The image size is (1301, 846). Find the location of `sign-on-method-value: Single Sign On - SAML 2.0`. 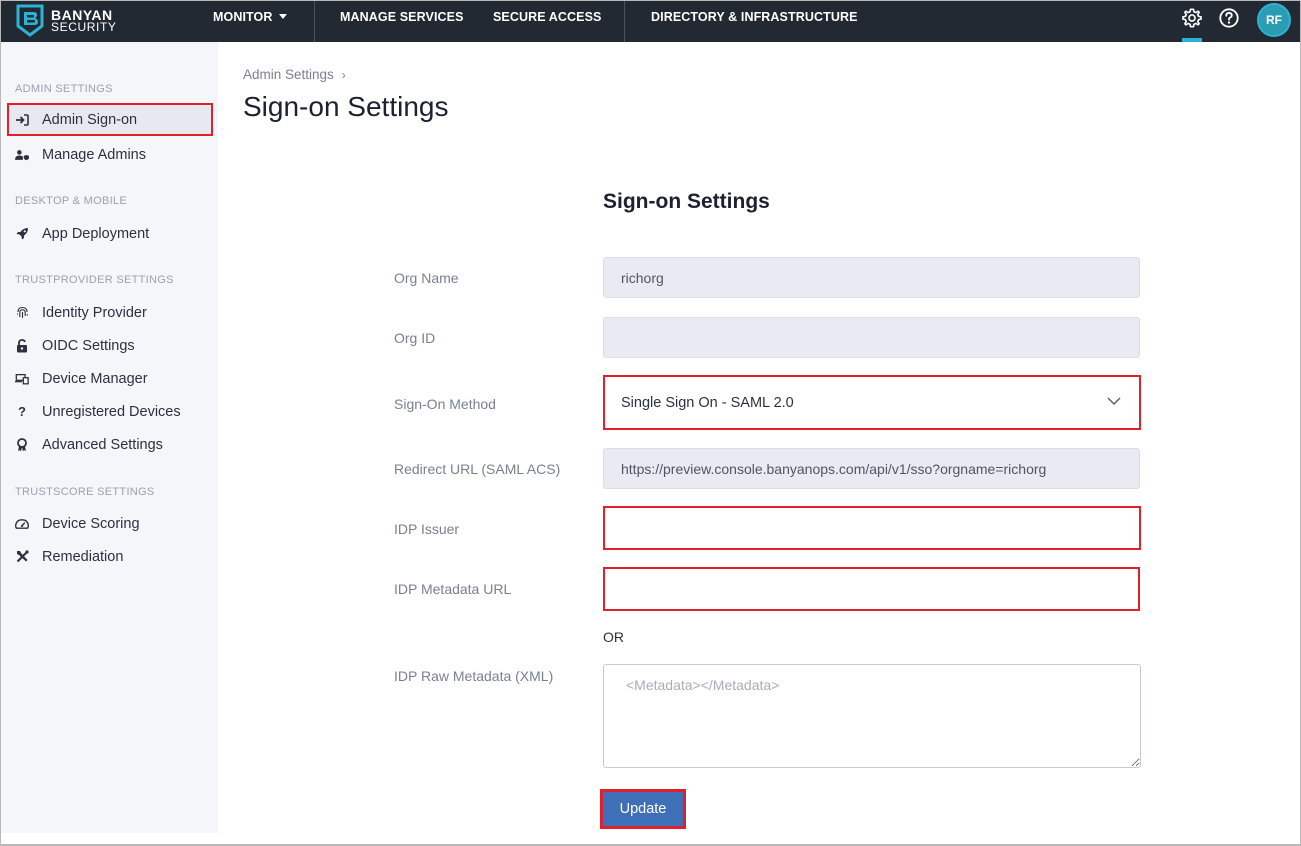

sign-on-method-value: Single Sign On - SAML 2.0 is located at coordinates (707, 402).